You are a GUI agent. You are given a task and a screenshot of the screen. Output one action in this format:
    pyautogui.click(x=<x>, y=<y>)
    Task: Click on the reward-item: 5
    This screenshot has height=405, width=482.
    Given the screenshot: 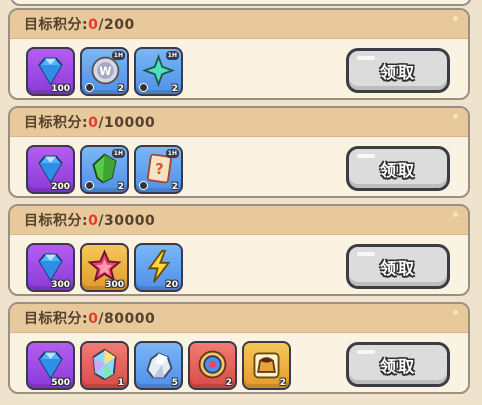 What is the action you would take?
    pyautogui.click(x=158, y=365)
    